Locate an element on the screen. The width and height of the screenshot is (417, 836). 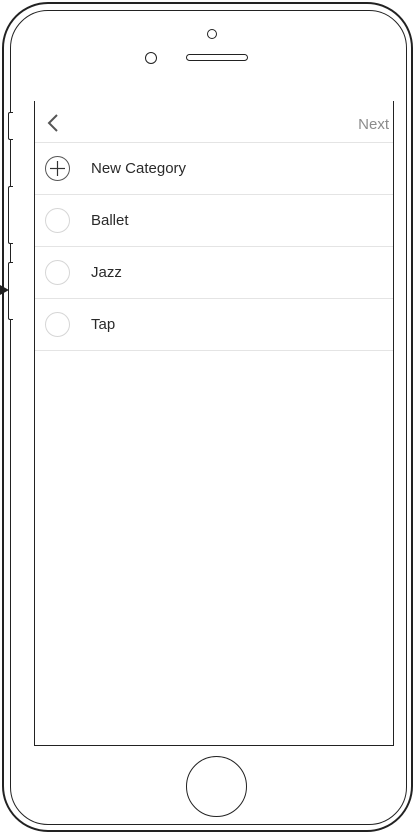
plus-icon is located at coordinates (57, 168).